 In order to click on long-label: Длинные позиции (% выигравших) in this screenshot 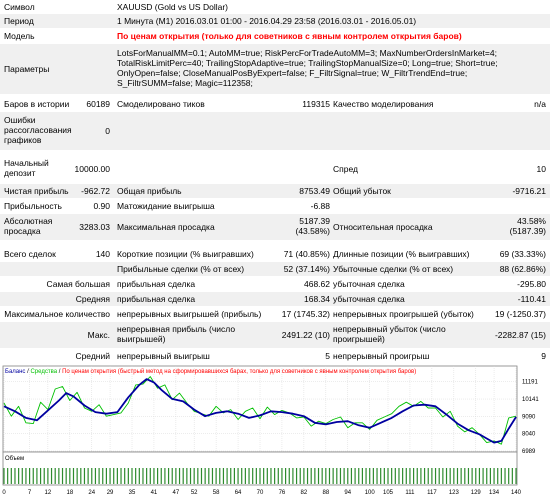, I will do `click(401, 254)`.